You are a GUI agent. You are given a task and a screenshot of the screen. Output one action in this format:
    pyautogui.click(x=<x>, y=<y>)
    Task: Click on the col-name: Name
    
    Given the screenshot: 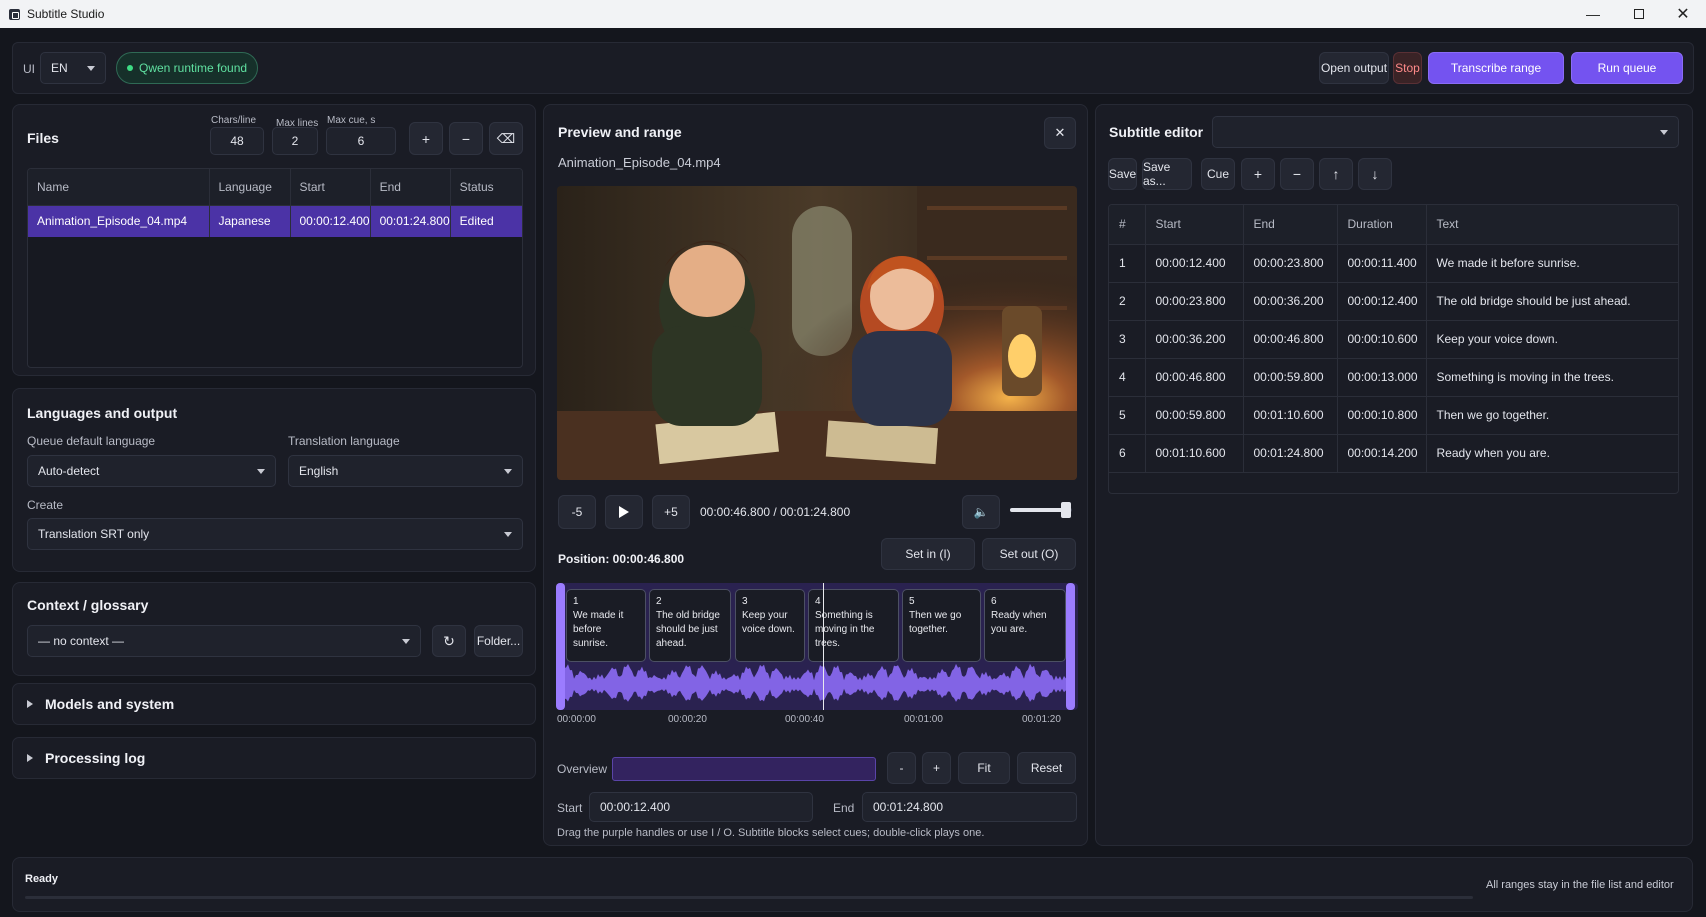 What is the action you would take?
    pyautogui.click(x=119, y=187)
    